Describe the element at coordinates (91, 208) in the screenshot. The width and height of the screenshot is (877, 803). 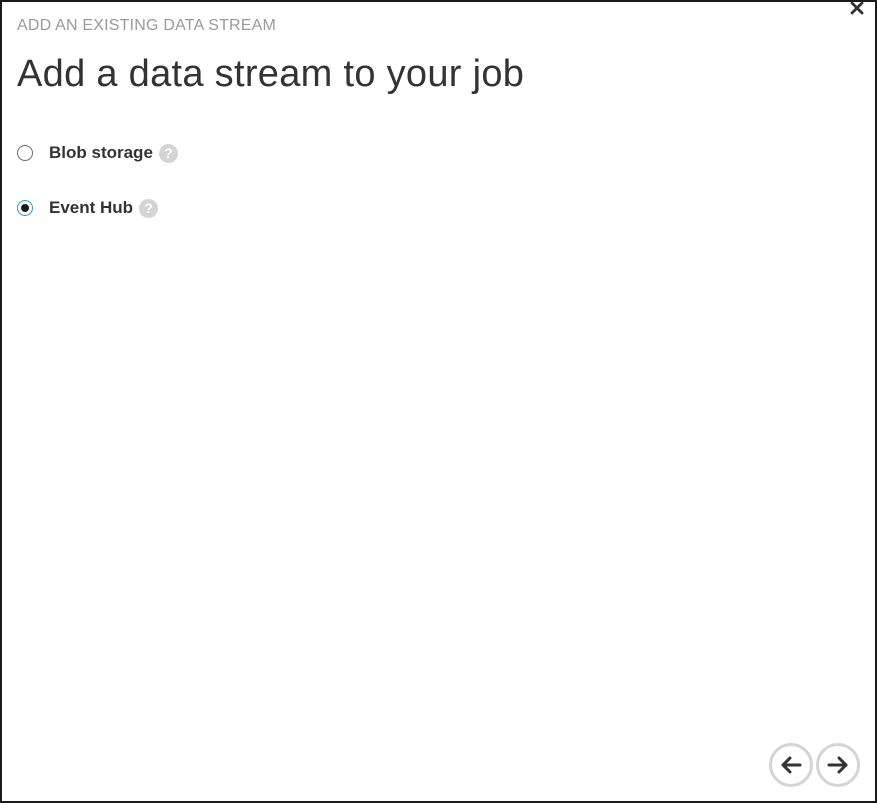
I see `event-hub-label: Event Hub` at that location.